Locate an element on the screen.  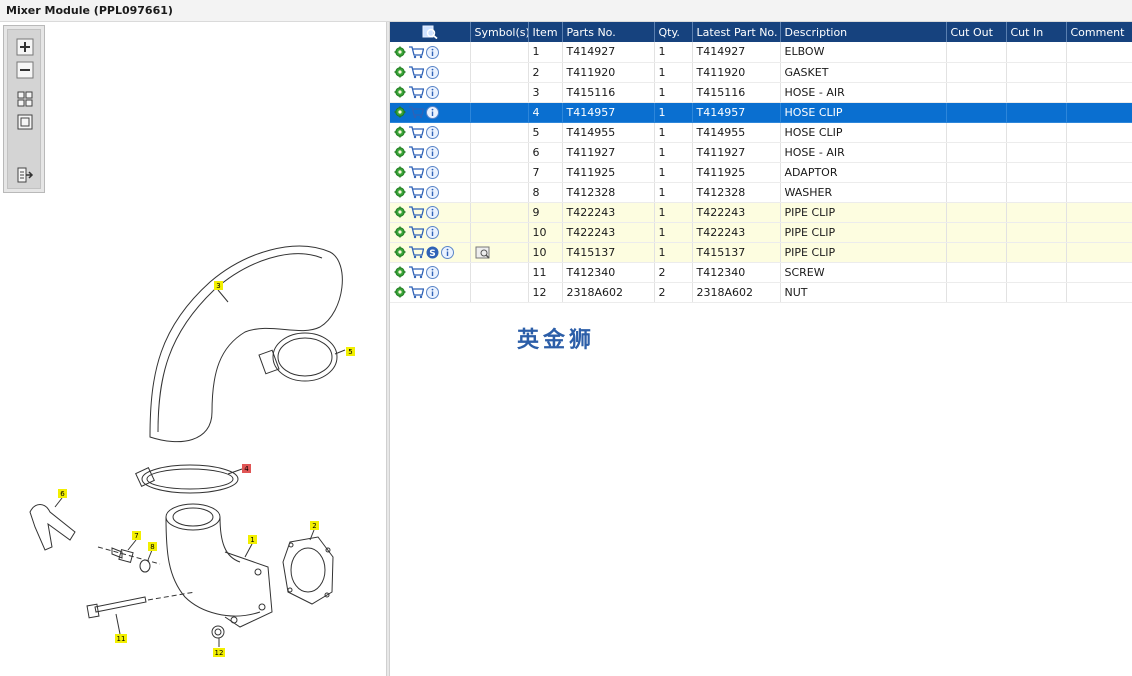
callout-4: 4 is located at coordinates (246, 468).